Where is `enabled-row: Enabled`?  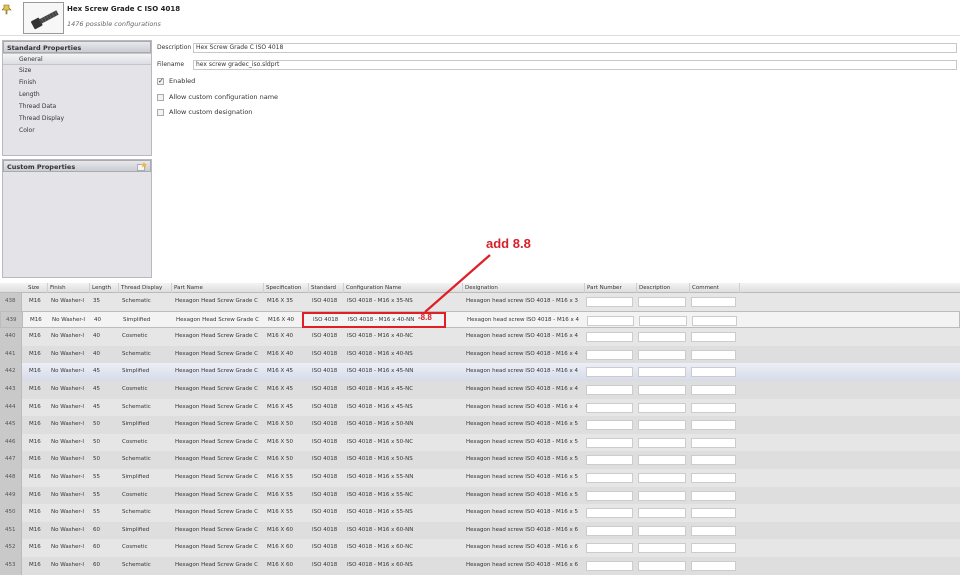
enabled-row: Enabled is located at coordinates (176, 81).